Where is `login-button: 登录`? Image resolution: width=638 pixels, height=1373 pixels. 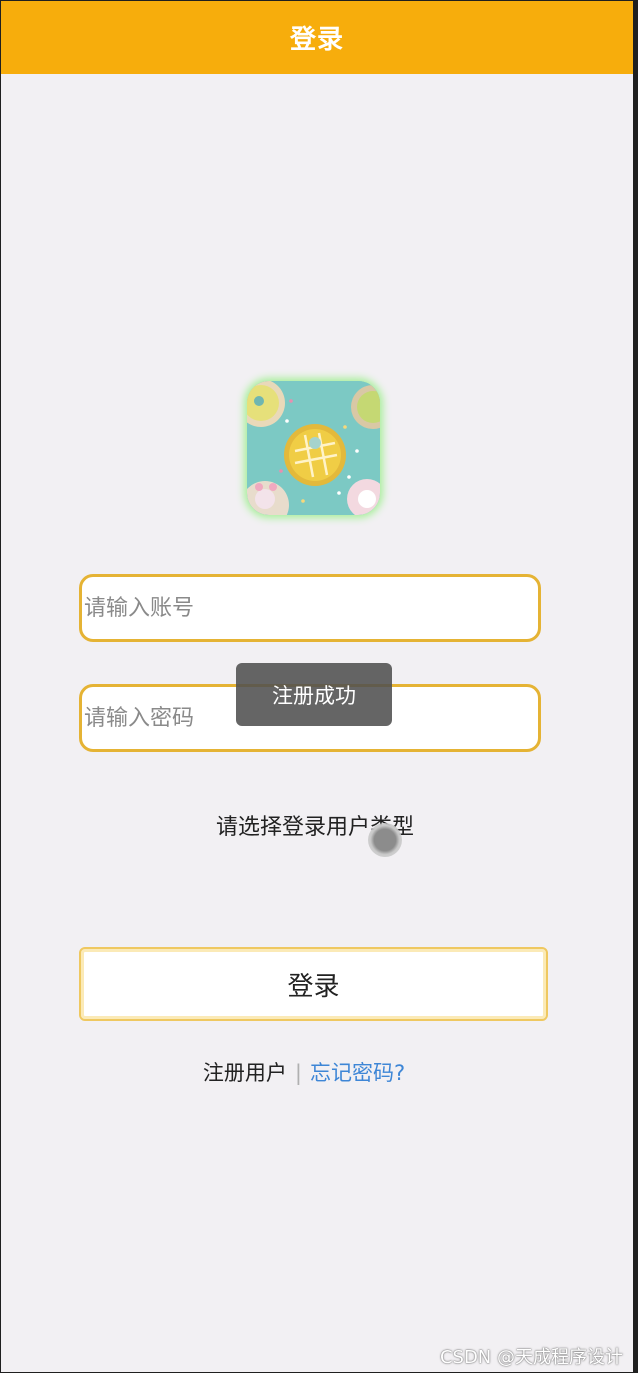 login-button: 登录 is located at coordinates (313, 984).